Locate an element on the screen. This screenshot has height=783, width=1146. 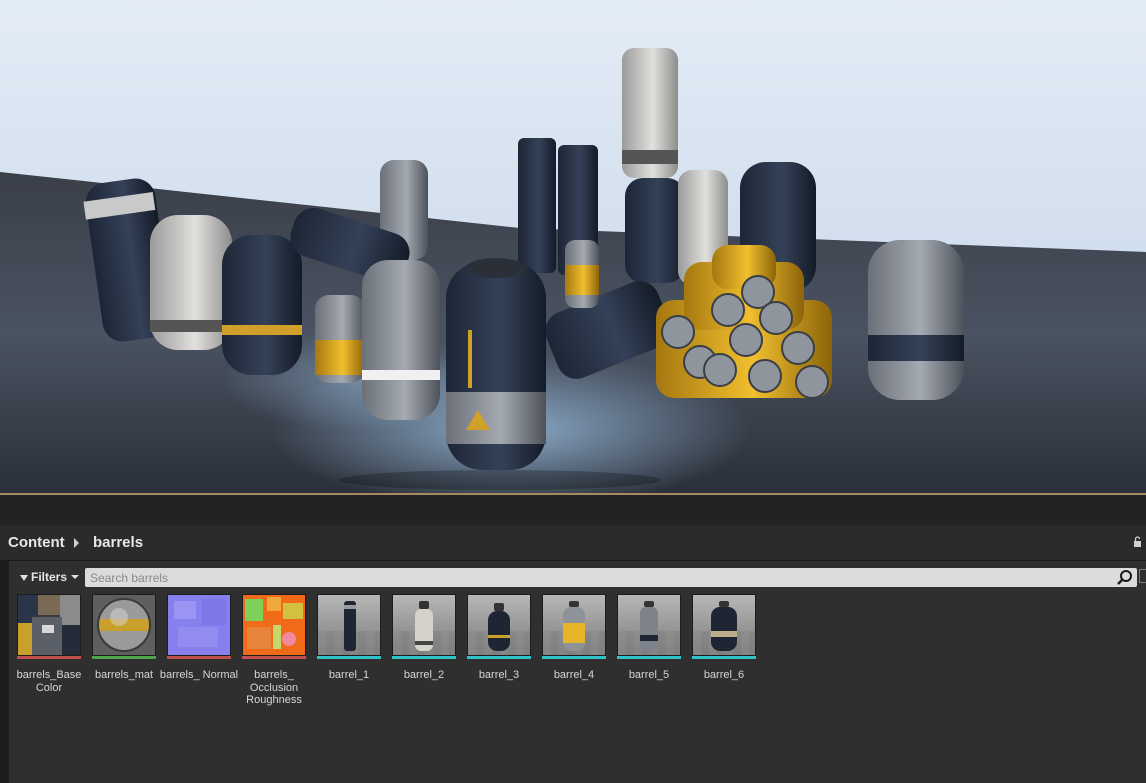
content-toolbar: Filters is located at coordinates (577, 577).